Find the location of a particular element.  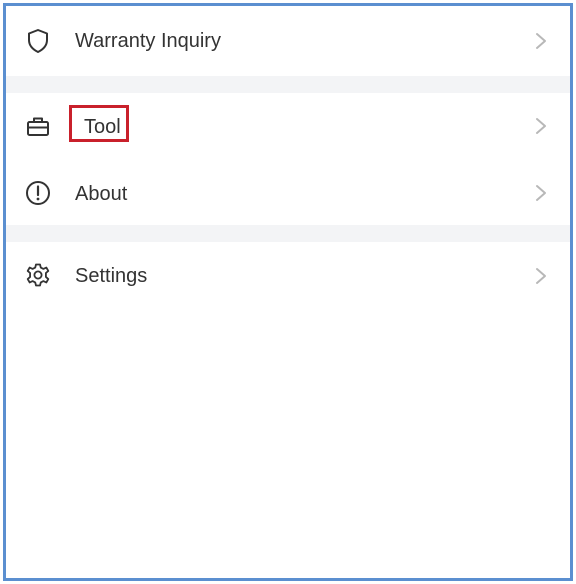

menu-item-label: Tool is located at coordinates (102, 127).